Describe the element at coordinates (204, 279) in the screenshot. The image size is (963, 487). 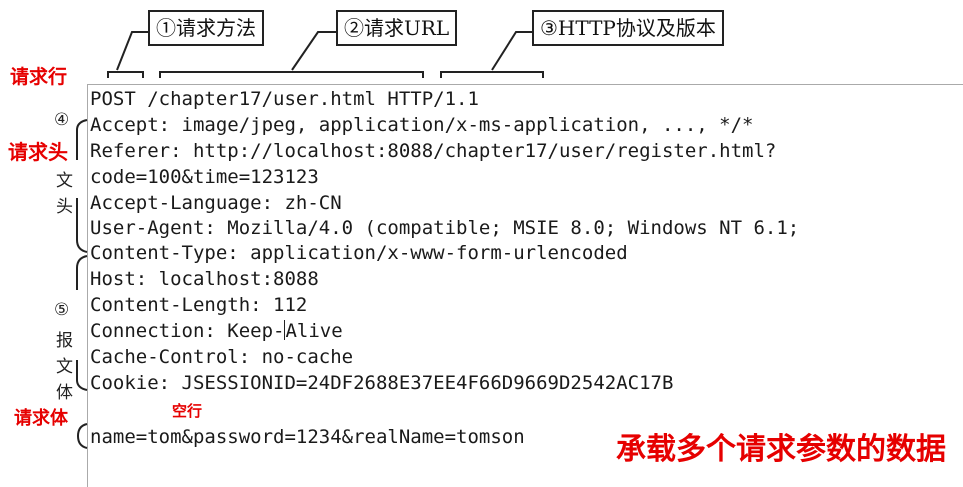
I see `header-line: Host: localhost:8088` at that location.